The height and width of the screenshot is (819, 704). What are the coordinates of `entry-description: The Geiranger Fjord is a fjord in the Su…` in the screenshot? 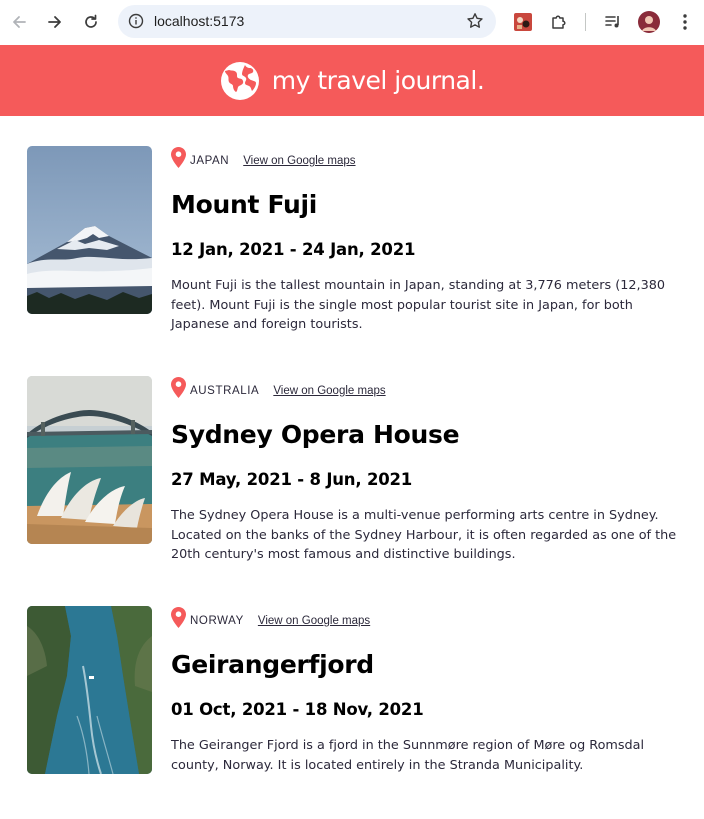 It's located at (408, 755).